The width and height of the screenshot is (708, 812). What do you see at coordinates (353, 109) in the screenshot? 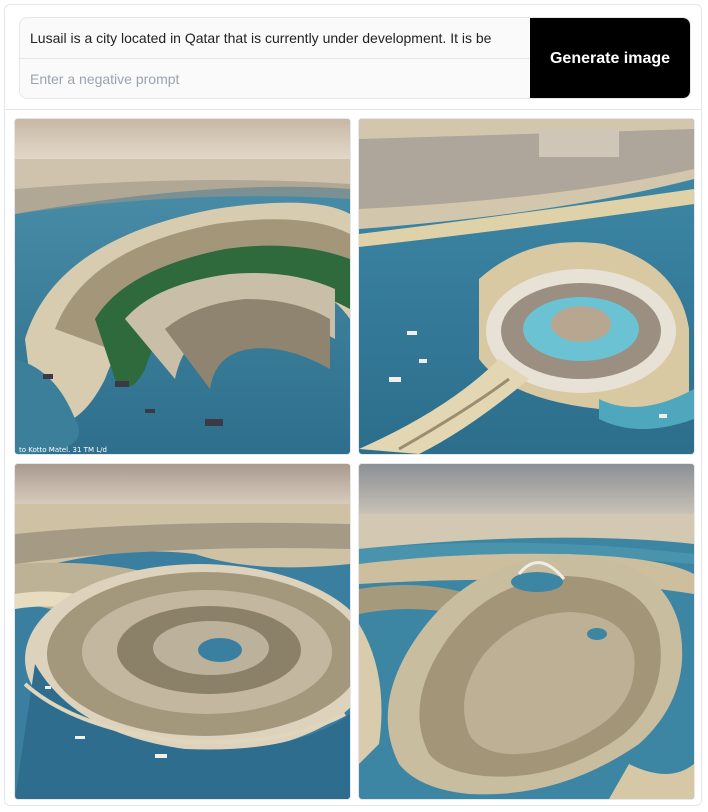
I see `section-divider` at bounding box center [353, 109].